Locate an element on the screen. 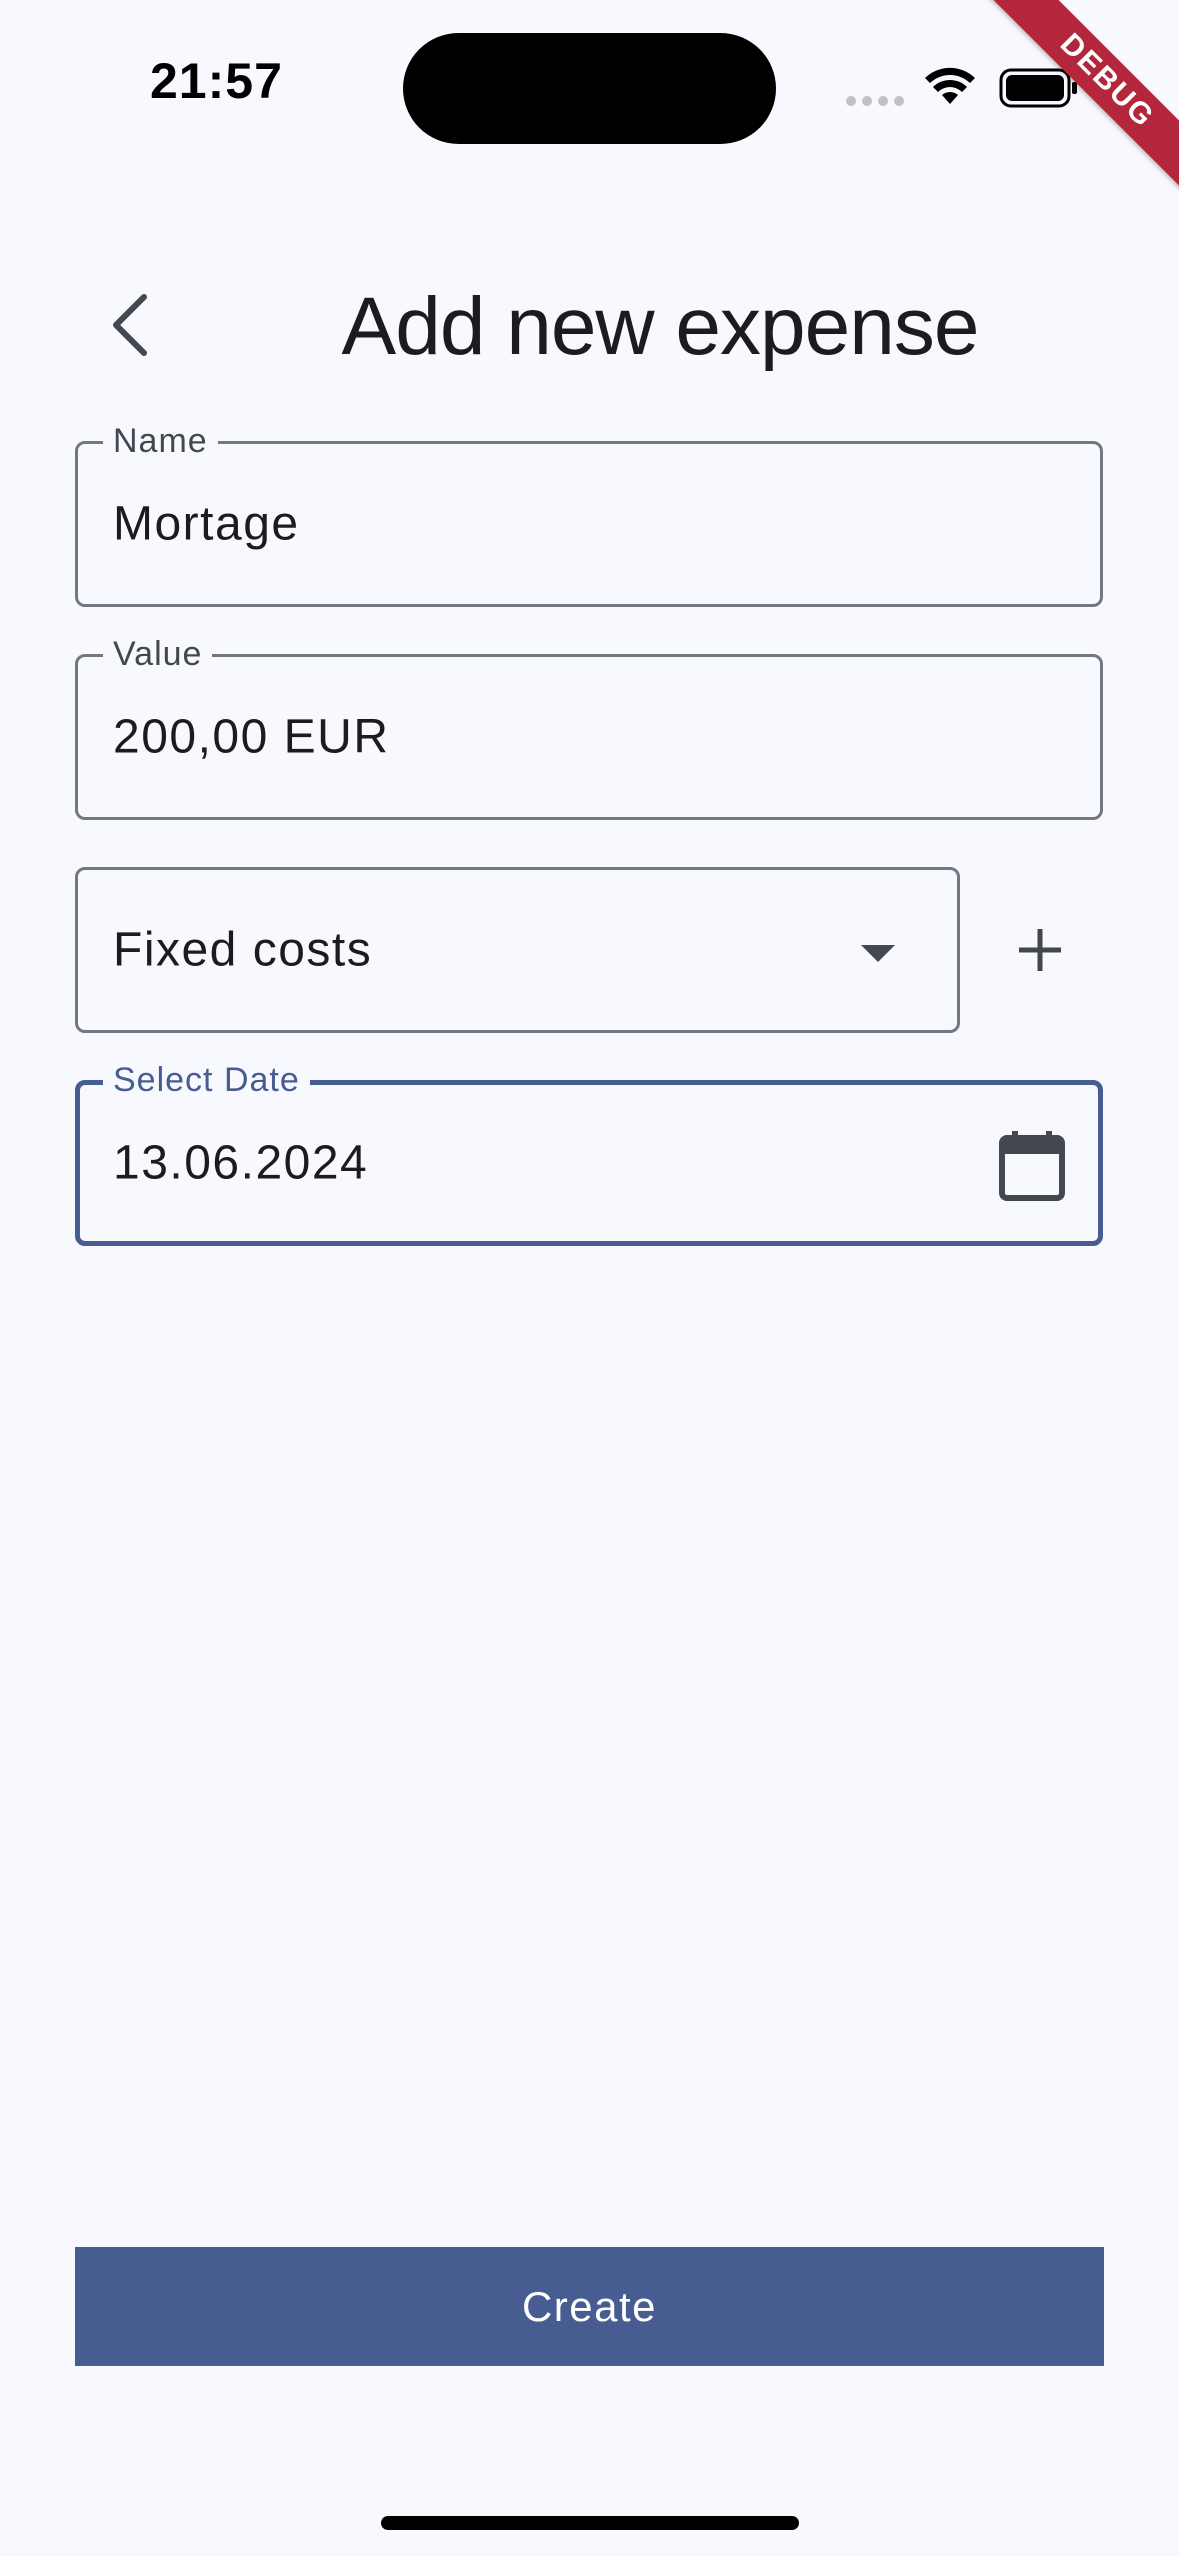 The height and width of the screenshot is (2556, 1179). date-input is located at coordinates (538, 1163).